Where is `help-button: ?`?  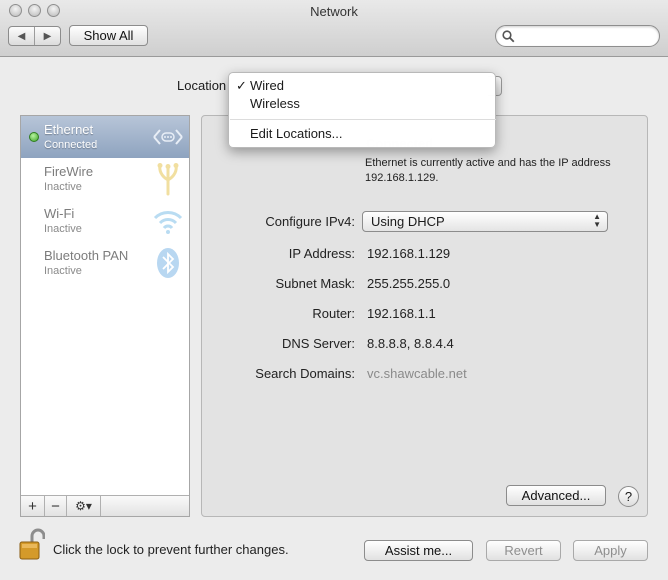
help-button: ? is located at coordinates (628, 496).